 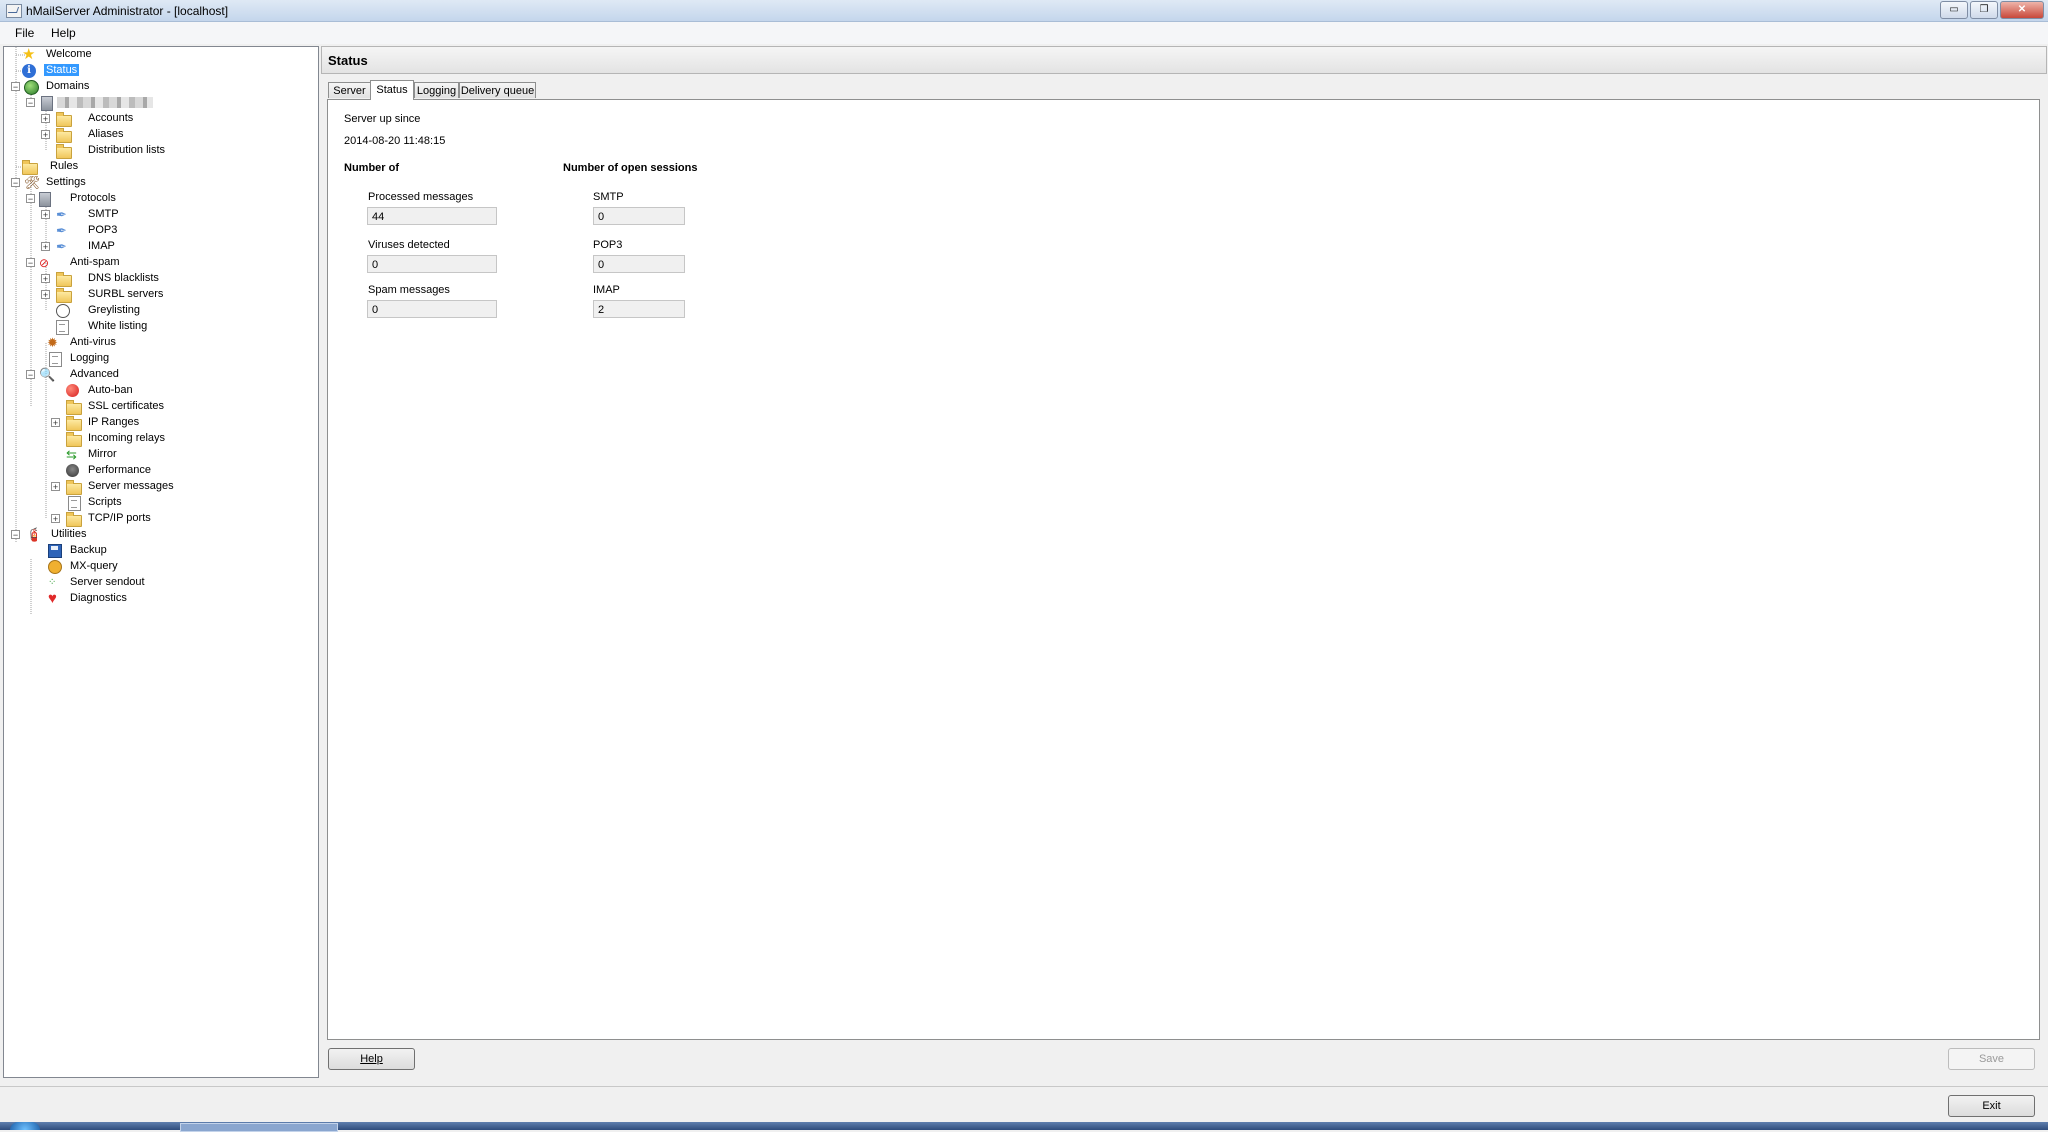 I want to click on tools-icon: 🛠, so click(x=32, y=182).